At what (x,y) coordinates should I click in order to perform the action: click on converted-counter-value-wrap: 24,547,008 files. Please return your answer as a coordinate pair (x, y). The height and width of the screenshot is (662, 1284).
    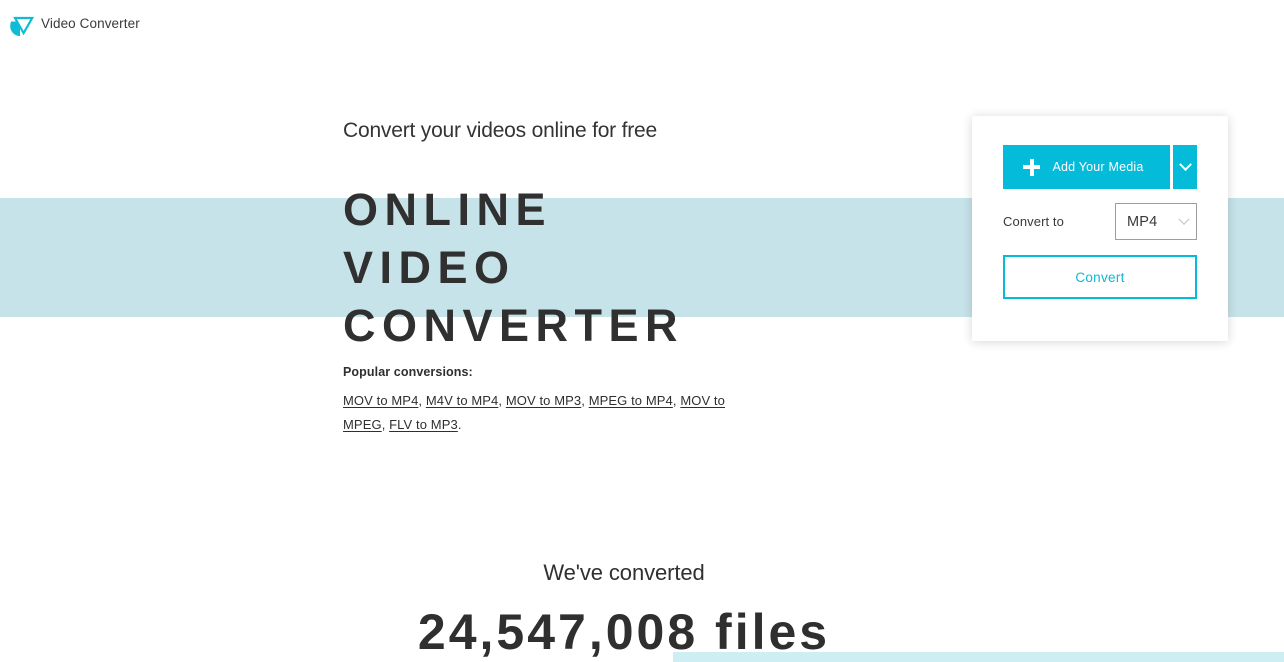
    Looking at the image, I should click on (642, 629).